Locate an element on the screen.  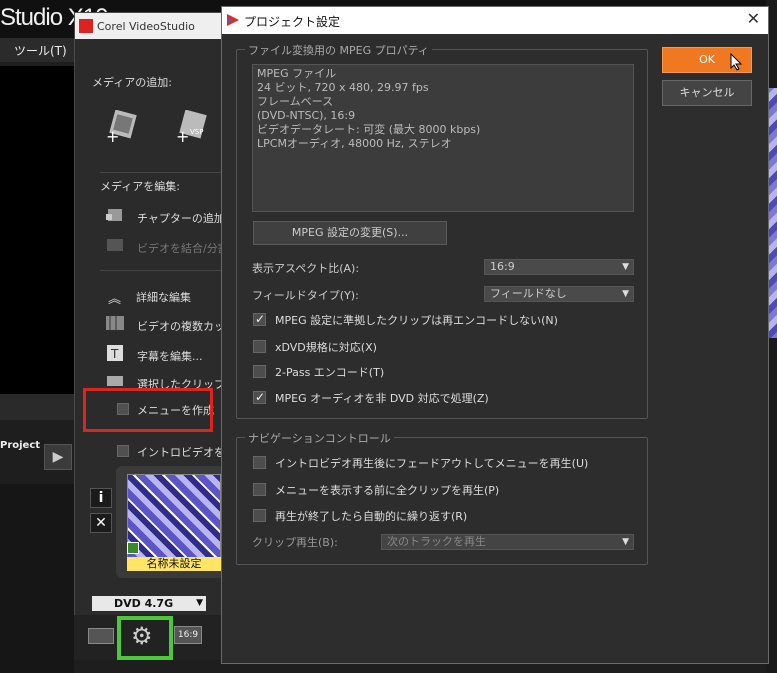
cancel-button: キャンセル is located at coordinates (707, 93).